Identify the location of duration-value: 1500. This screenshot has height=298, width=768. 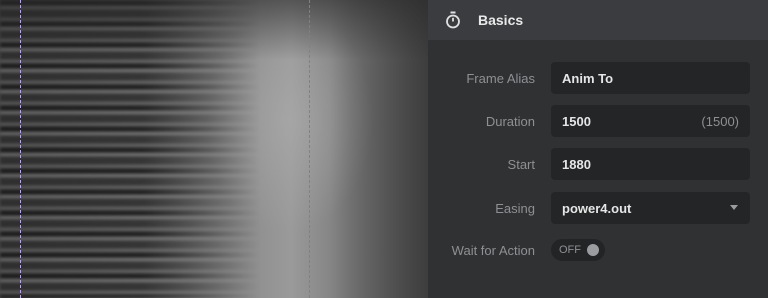
(576, 121).